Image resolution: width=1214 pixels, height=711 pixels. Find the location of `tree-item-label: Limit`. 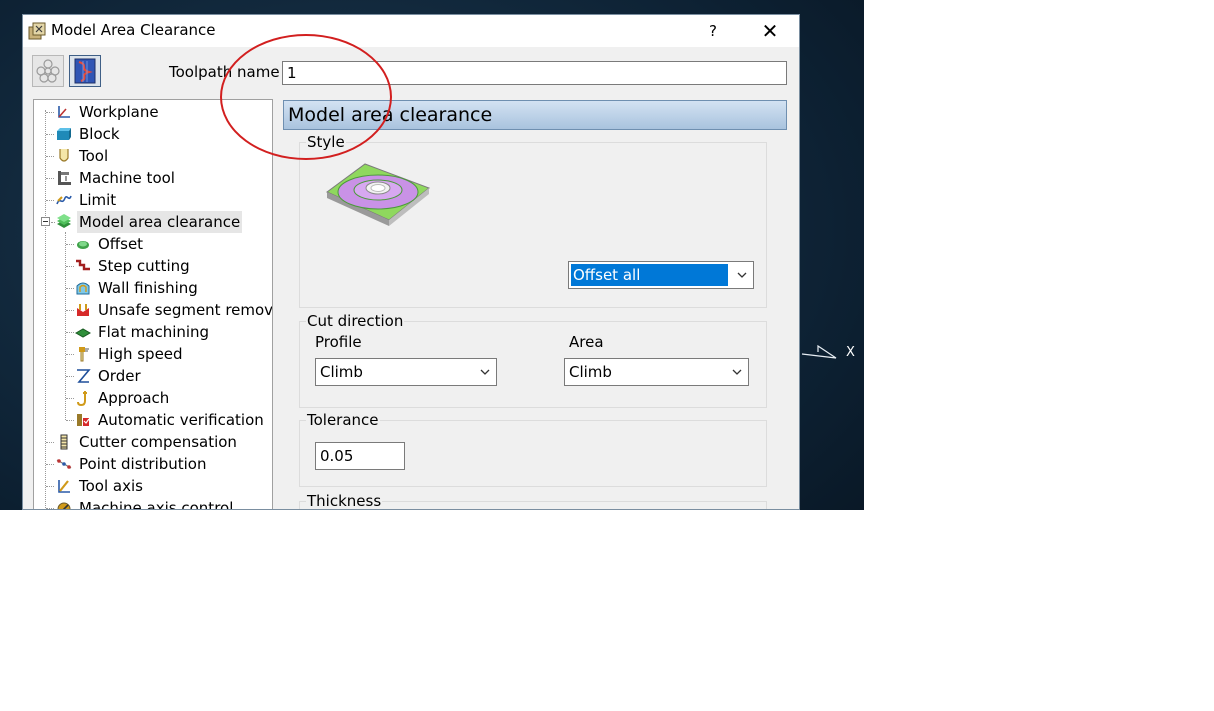

tree-item-label: Limit is located at coordinates (98, 200).